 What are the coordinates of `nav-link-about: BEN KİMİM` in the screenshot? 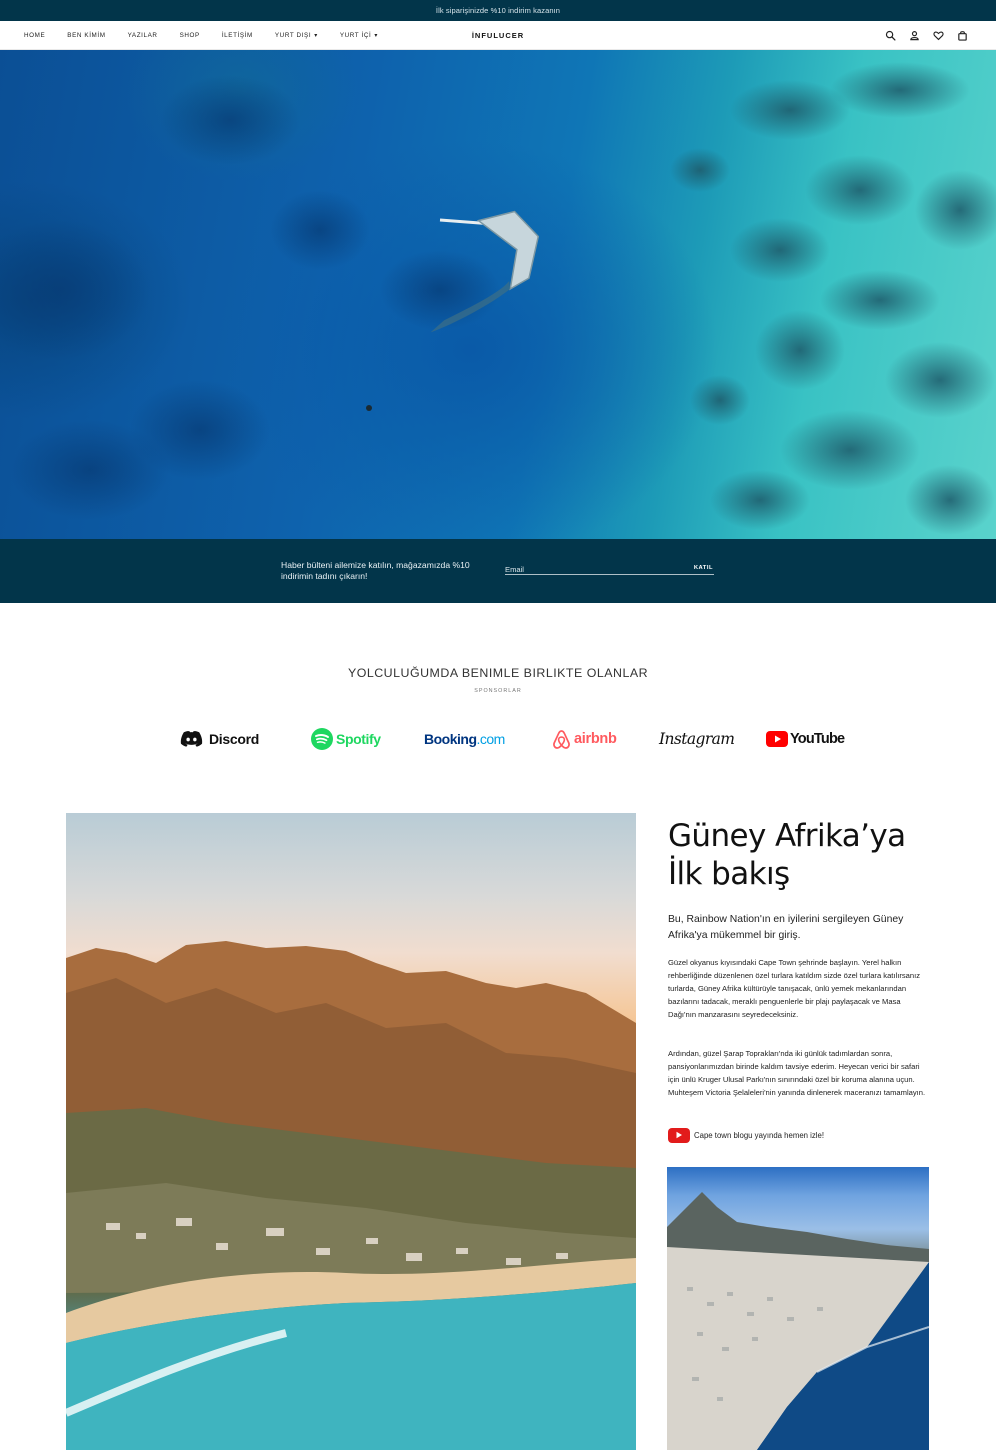 It's located at (86, 35).